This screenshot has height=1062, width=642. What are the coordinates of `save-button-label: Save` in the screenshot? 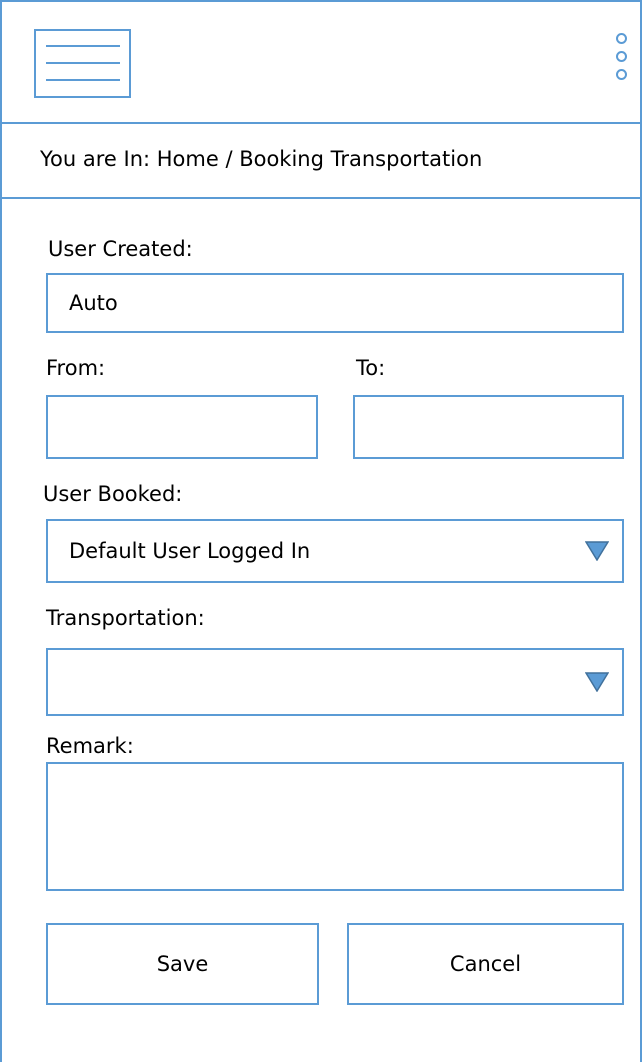 It's located at (182, 964).